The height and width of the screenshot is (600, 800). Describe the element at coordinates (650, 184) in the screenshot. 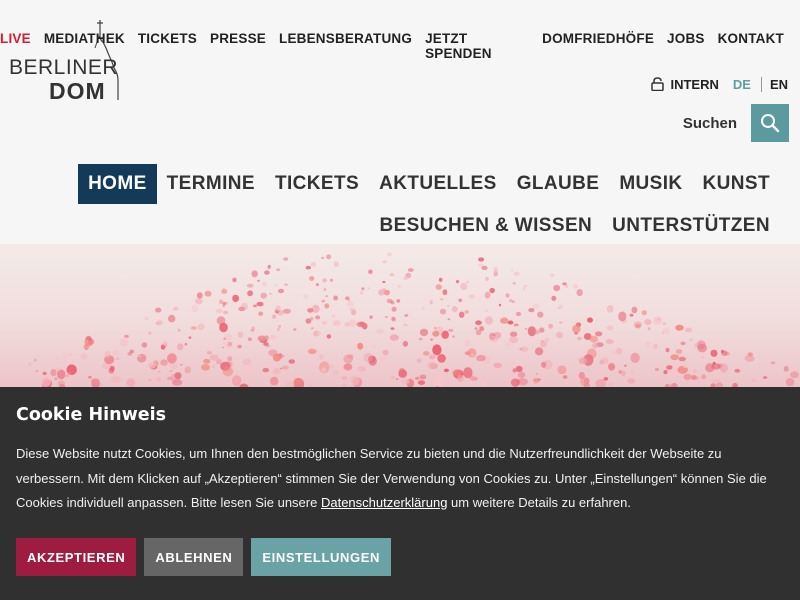

I see `mainnav-musik: MUSIK` at that location.